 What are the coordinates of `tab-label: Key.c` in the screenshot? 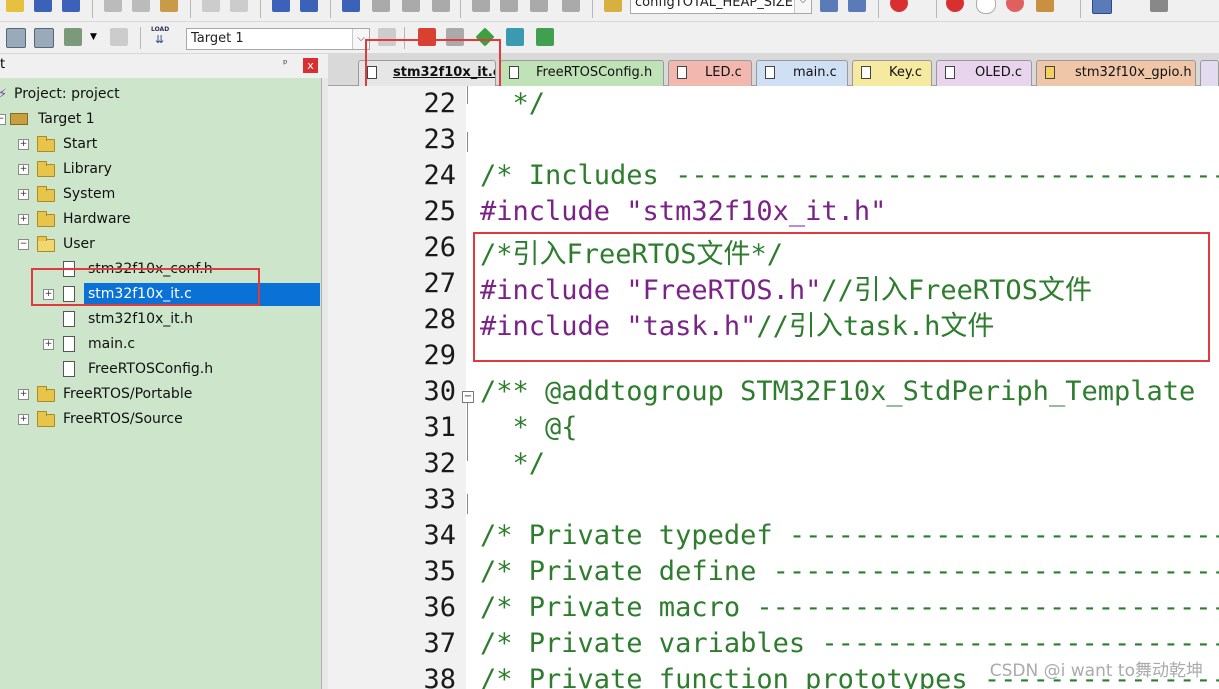 It's located at (905, 72).